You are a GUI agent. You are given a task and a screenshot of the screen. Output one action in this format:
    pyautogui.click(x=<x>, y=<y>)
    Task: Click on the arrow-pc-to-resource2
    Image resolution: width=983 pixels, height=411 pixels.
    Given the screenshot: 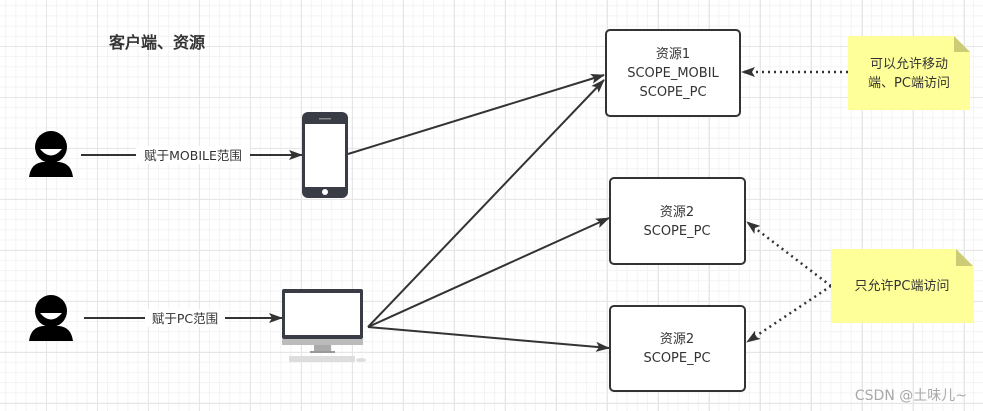 What is the action you would take?
    pyautogui.click(x=488, y=272)
    